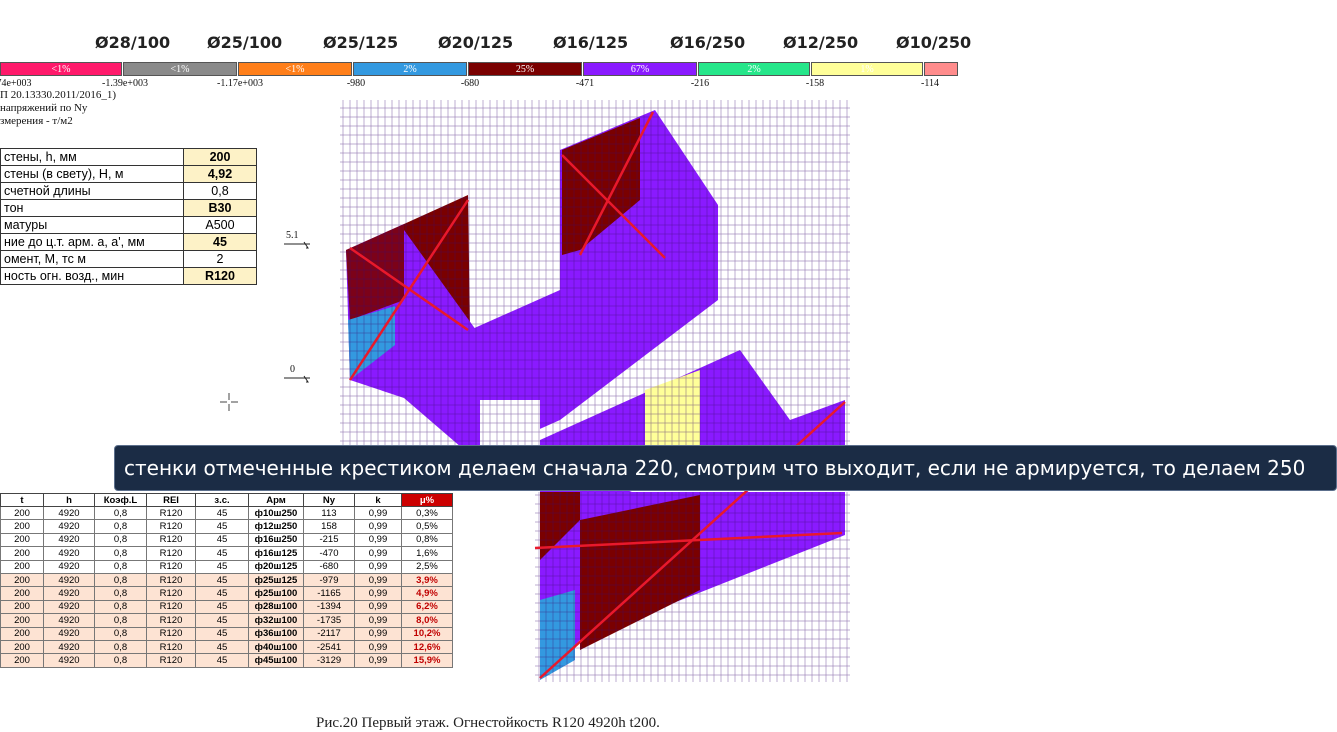 The image size is (1337, 732). I want to click on results-cell: ф28ш100, so click(276, 607).